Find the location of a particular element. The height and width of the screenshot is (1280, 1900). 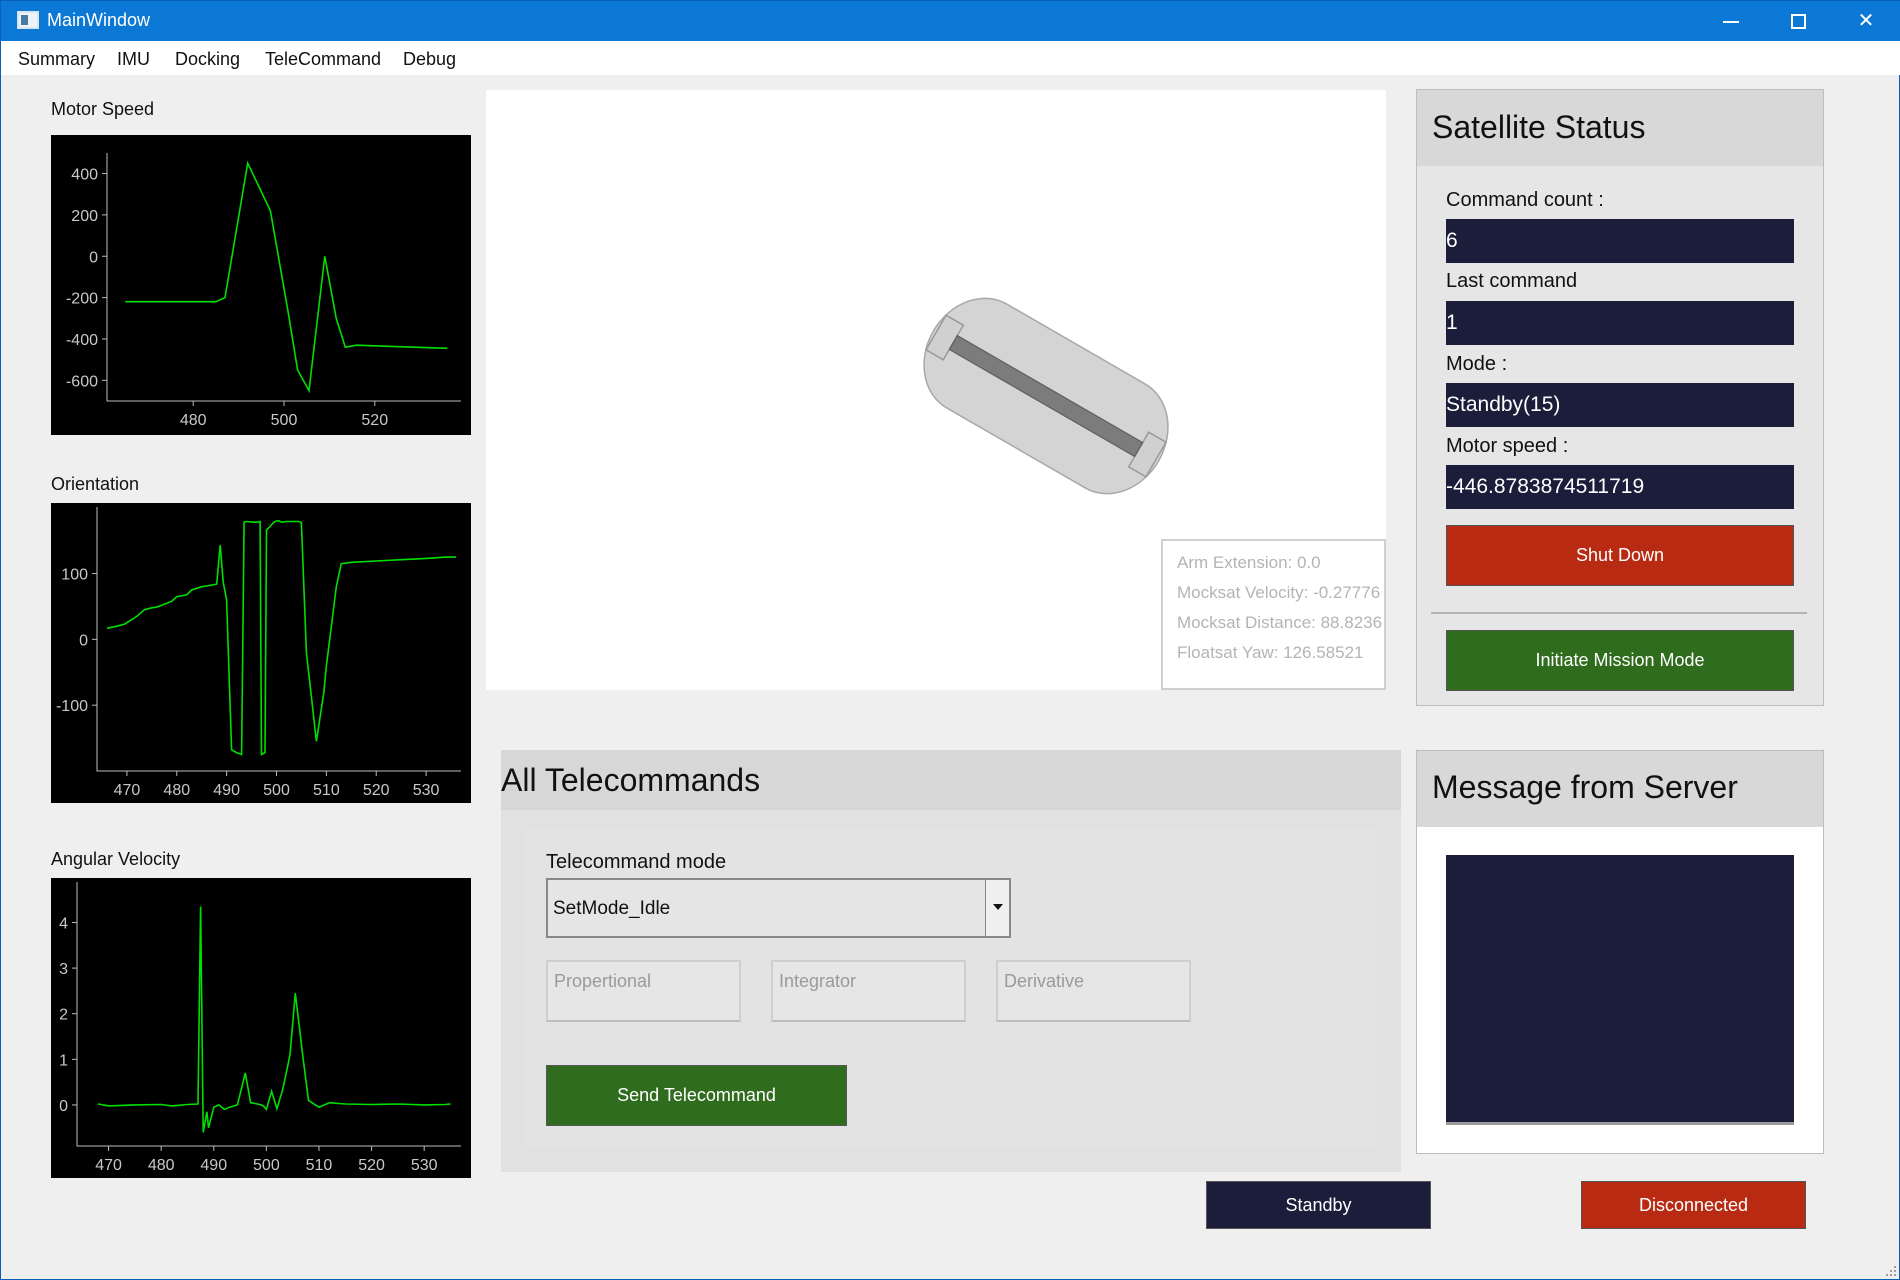

angular-velocity-plot: 470 480 490 500 510 520 530 4 3 2 1 0 is located at coordinates (261, 1028).